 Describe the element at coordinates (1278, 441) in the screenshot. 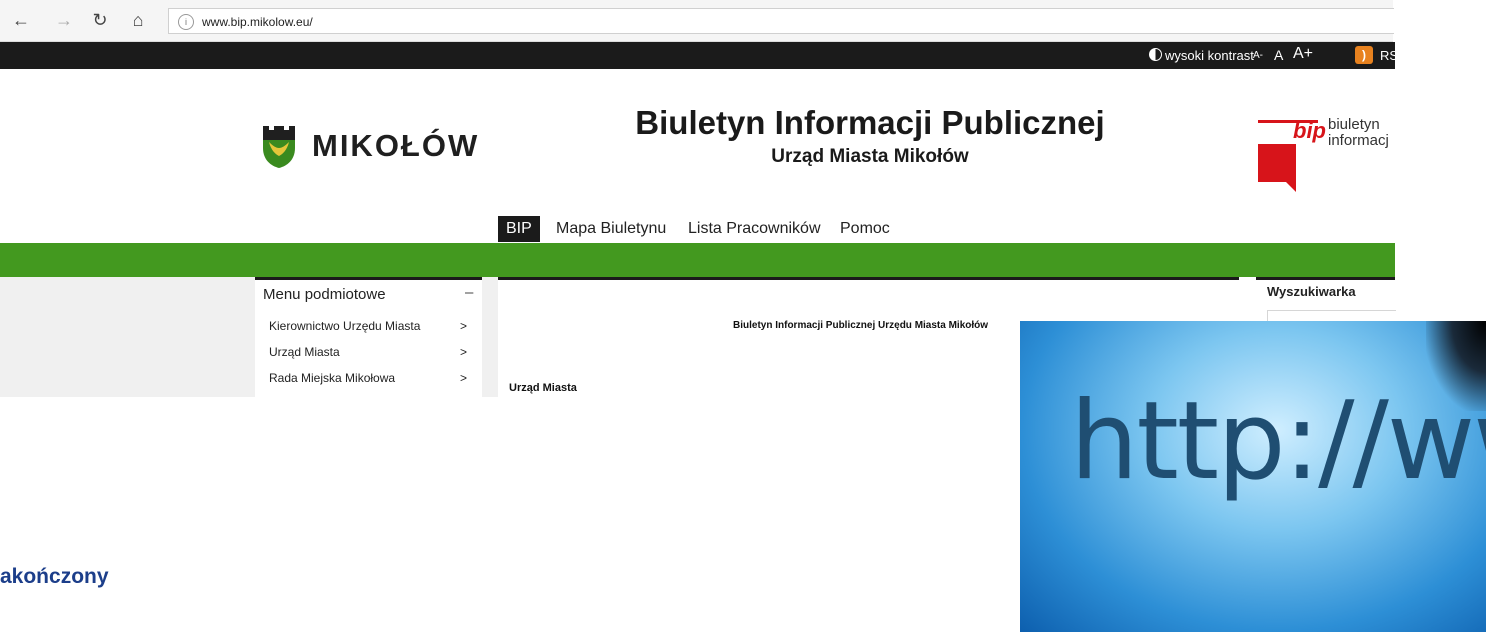

I see `http-text: http://ww` at that location.